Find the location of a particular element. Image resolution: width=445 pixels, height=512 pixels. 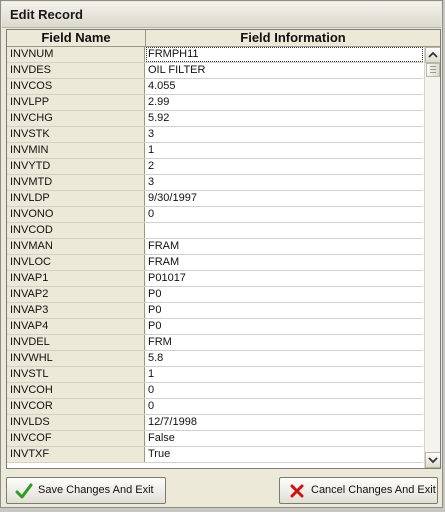

table-row: INVONO 0 is located at coordinates (215, 215).